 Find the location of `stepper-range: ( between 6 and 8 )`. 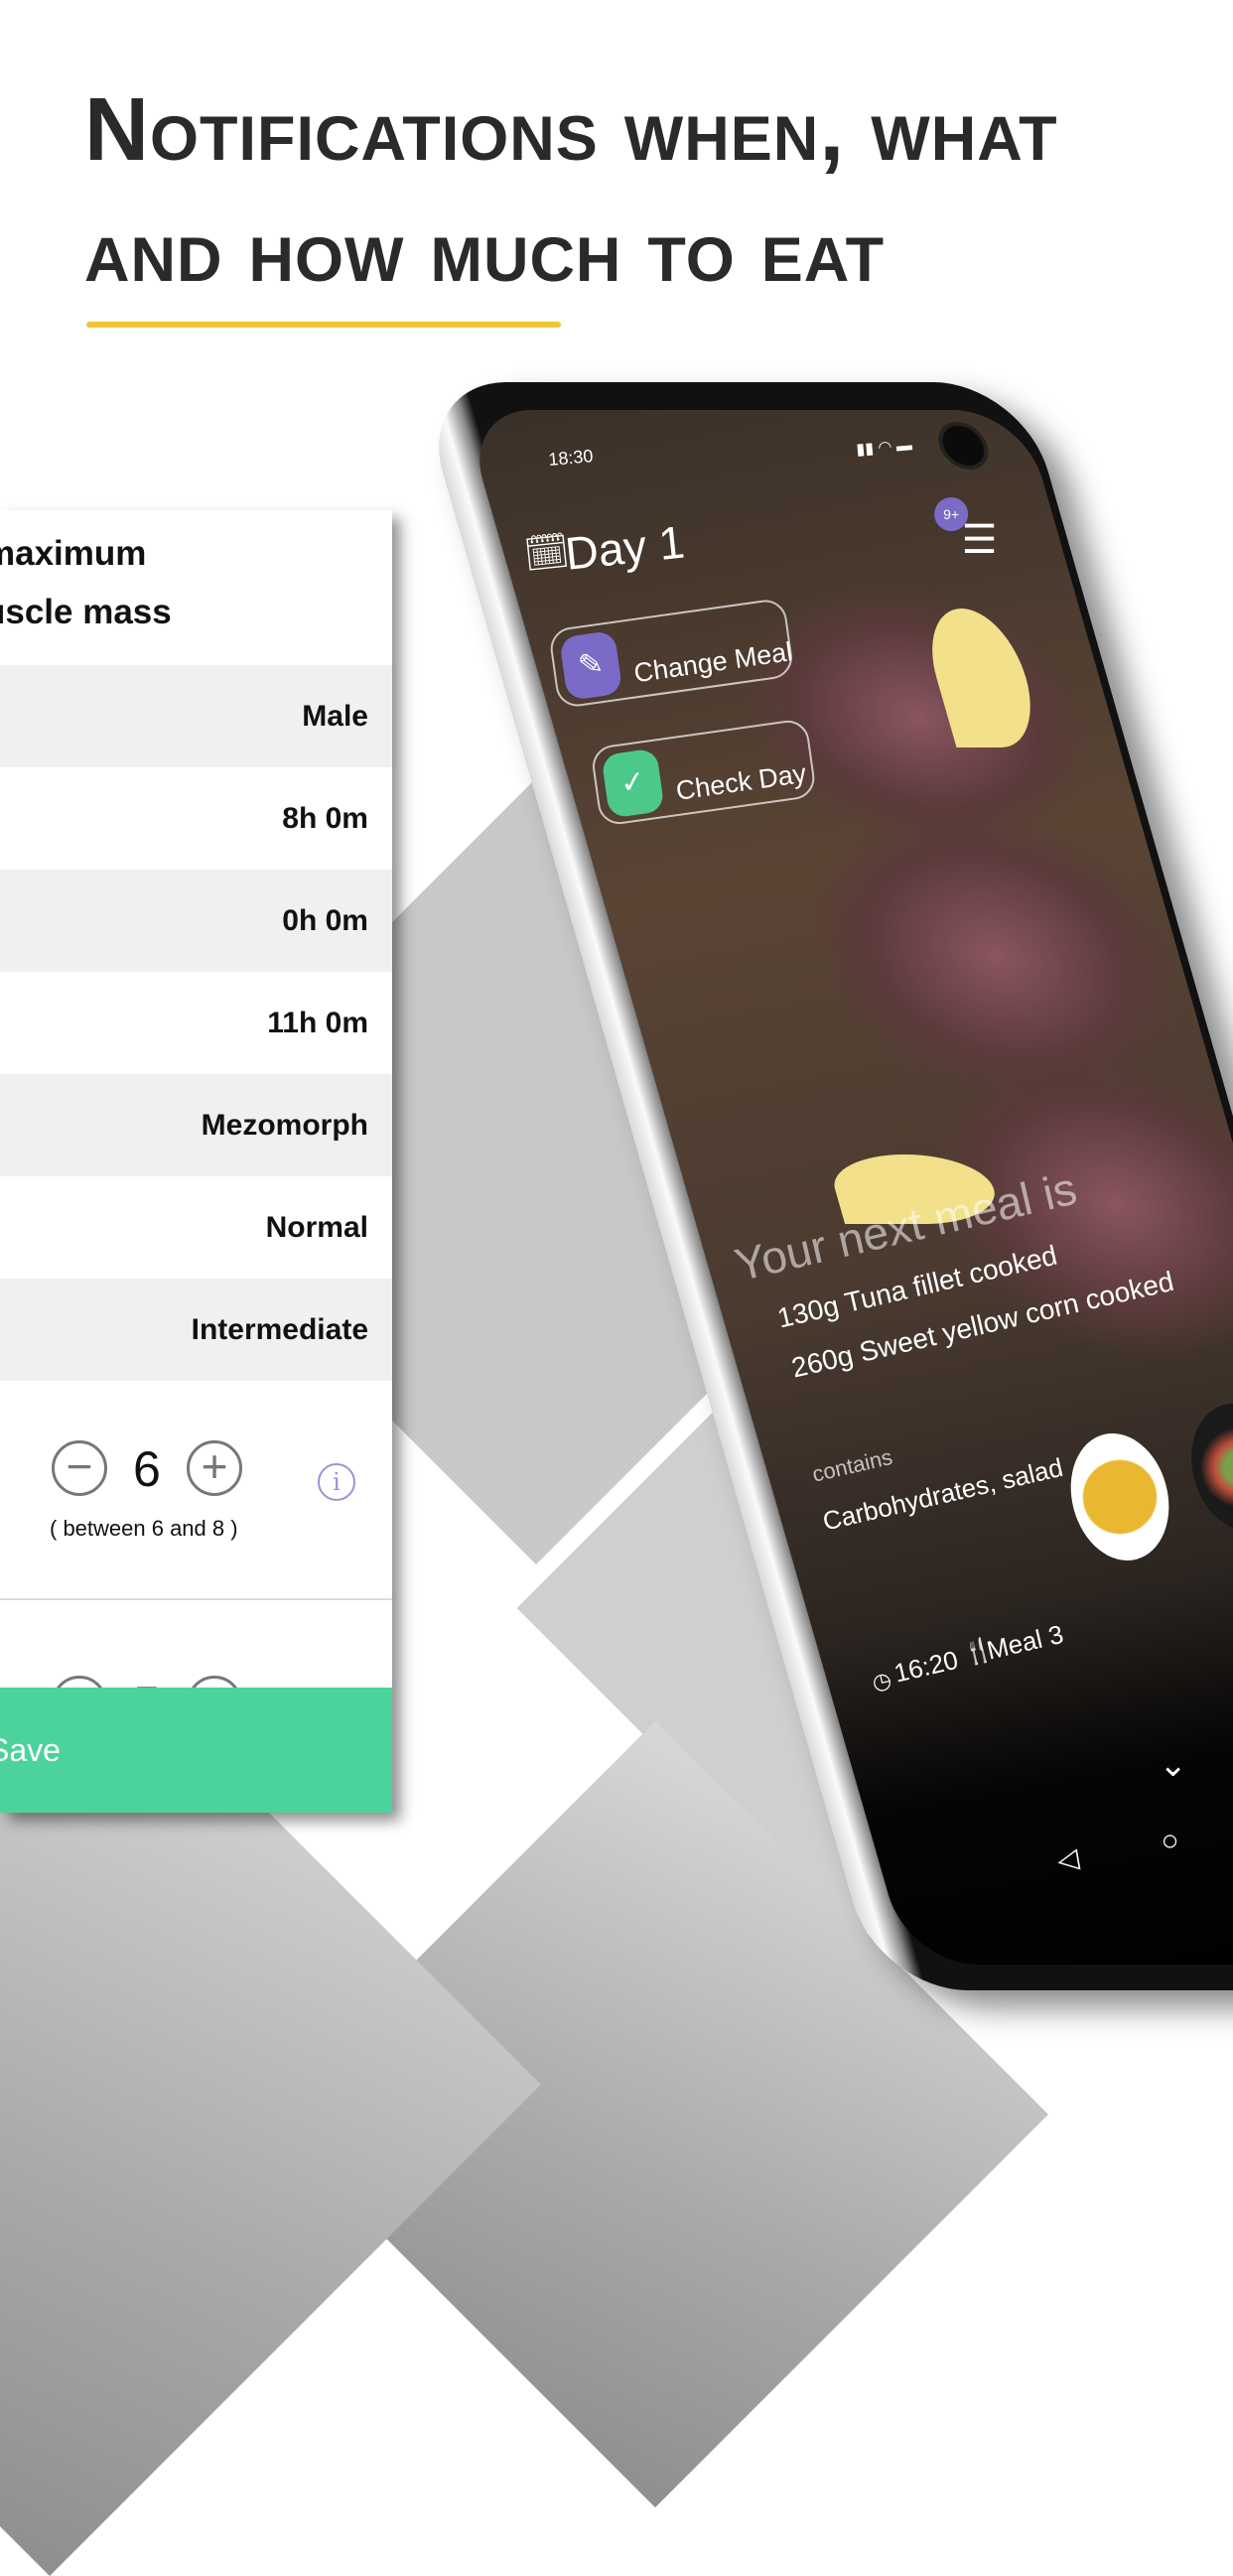

stepper-range: ( between 6 and 8 ) is located at coordinates (144, 1528).